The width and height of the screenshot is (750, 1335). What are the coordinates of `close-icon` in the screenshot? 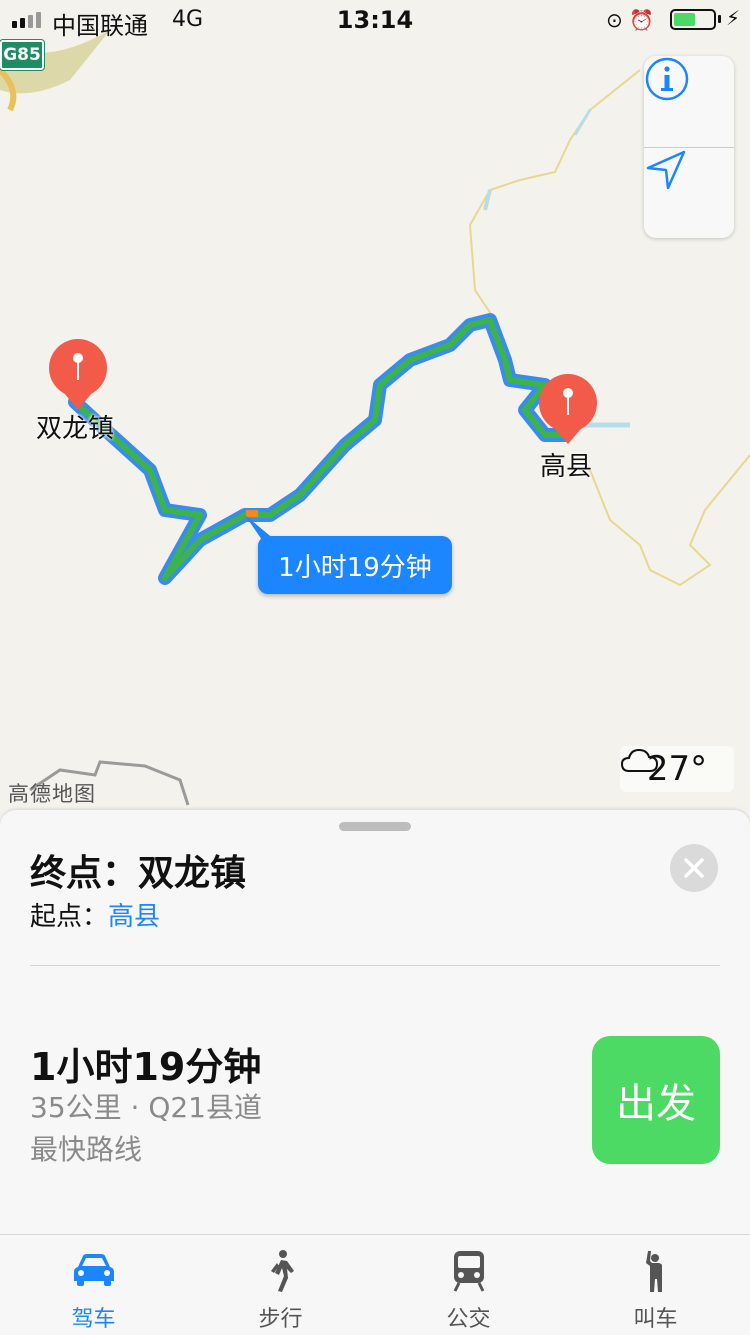 It's located at (694, 868).